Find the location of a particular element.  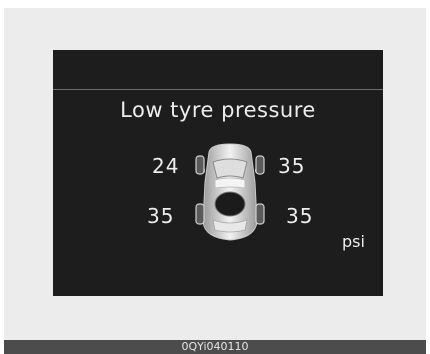

warning-title: Low tyre pressure is located at coordinates (218, 110).